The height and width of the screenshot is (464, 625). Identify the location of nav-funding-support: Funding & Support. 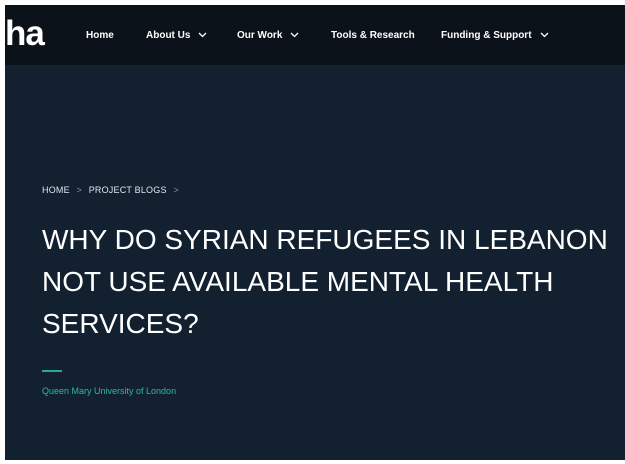
(495, 35).